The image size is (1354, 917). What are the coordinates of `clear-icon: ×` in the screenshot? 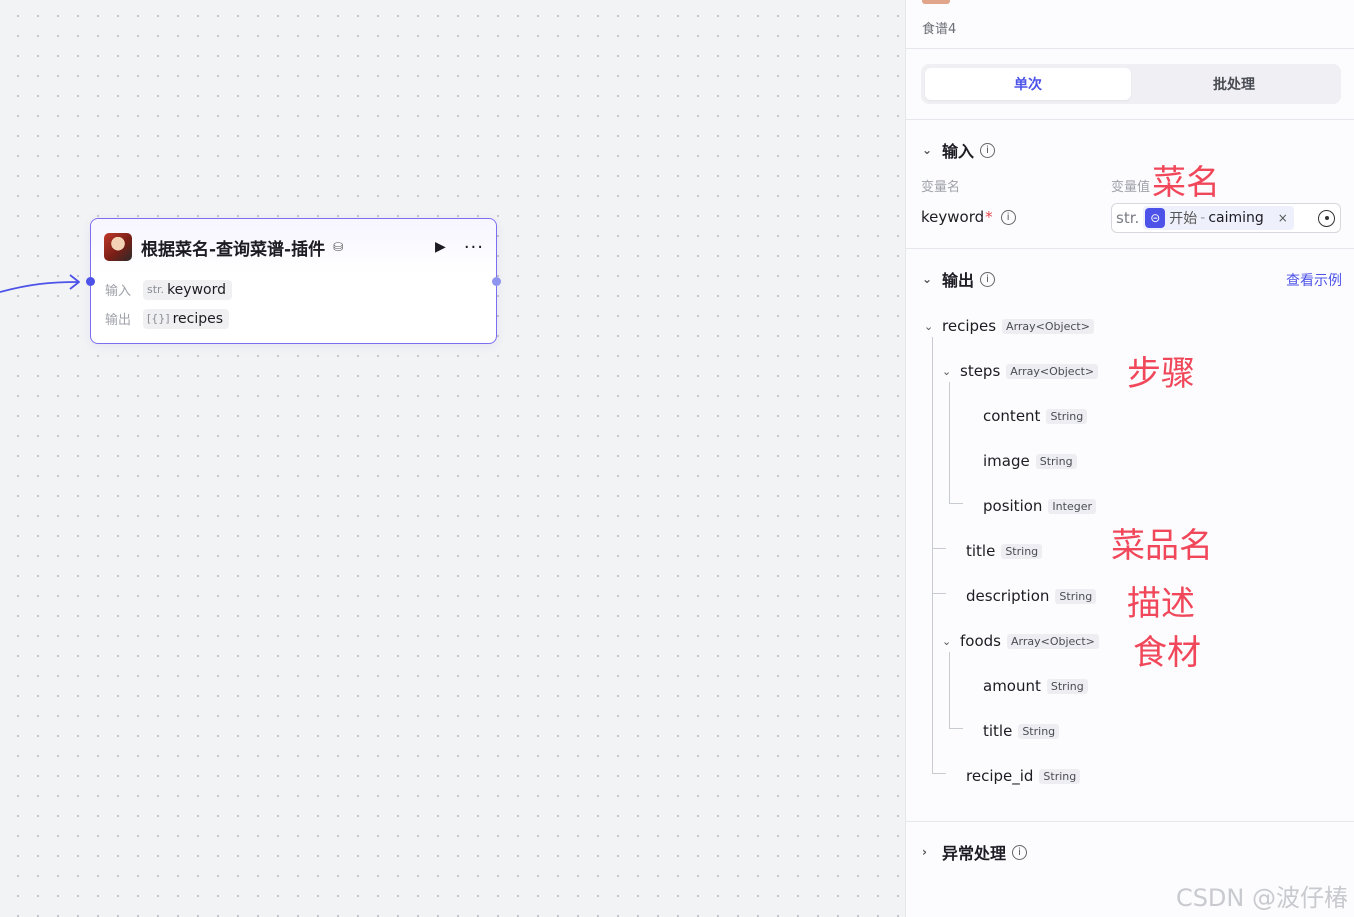 It's located at (1283, 218).